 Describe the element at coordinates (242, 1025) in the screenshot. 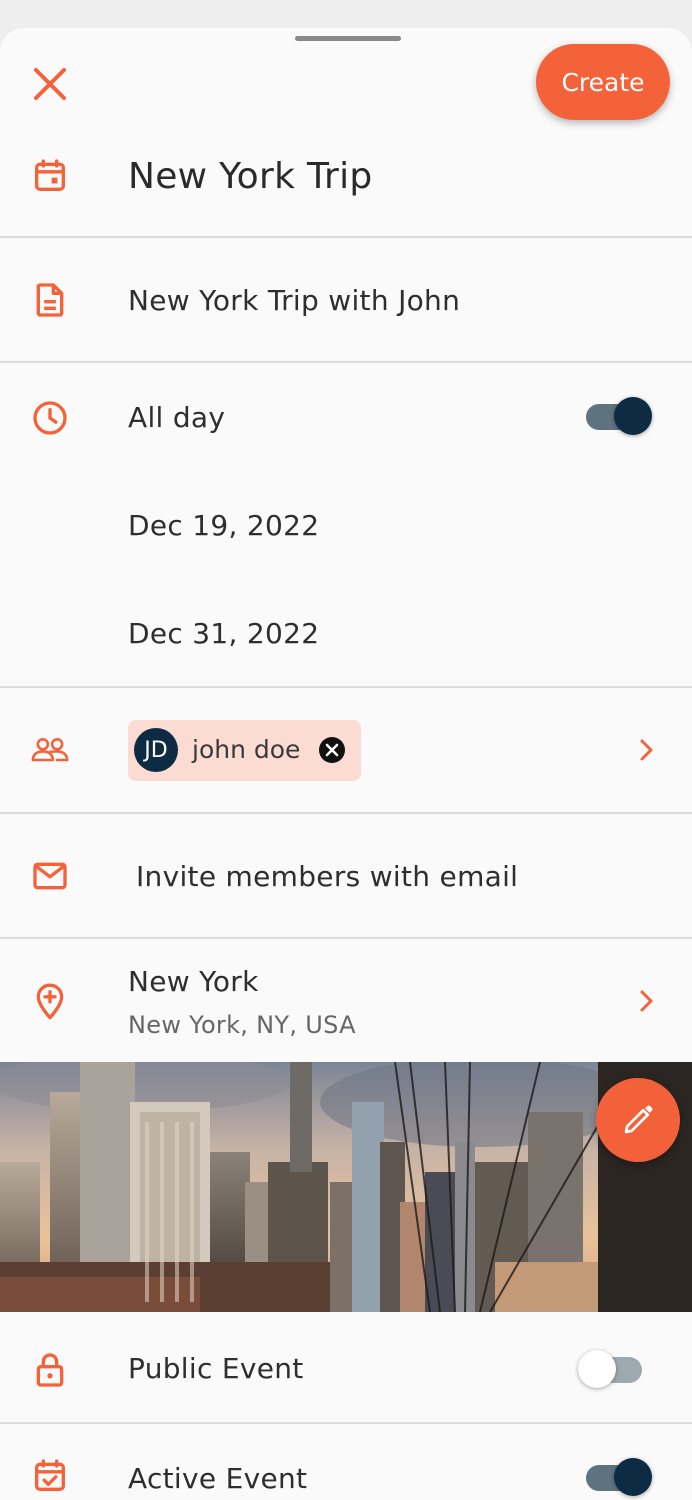

I see `location-address: New York, NY, USA` at that location.